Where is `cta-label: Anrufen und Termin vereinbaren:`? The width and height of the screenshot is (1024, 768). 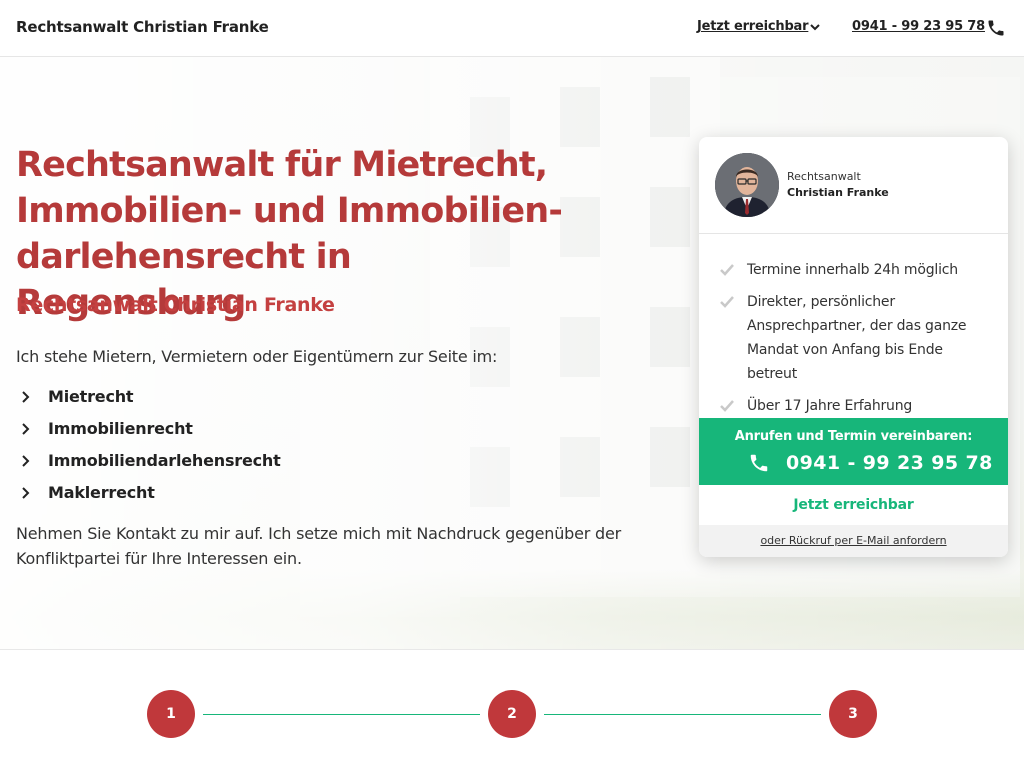 cta-label: Anrufen und Termin vereinbaren: is located at coordinates (853, 436).